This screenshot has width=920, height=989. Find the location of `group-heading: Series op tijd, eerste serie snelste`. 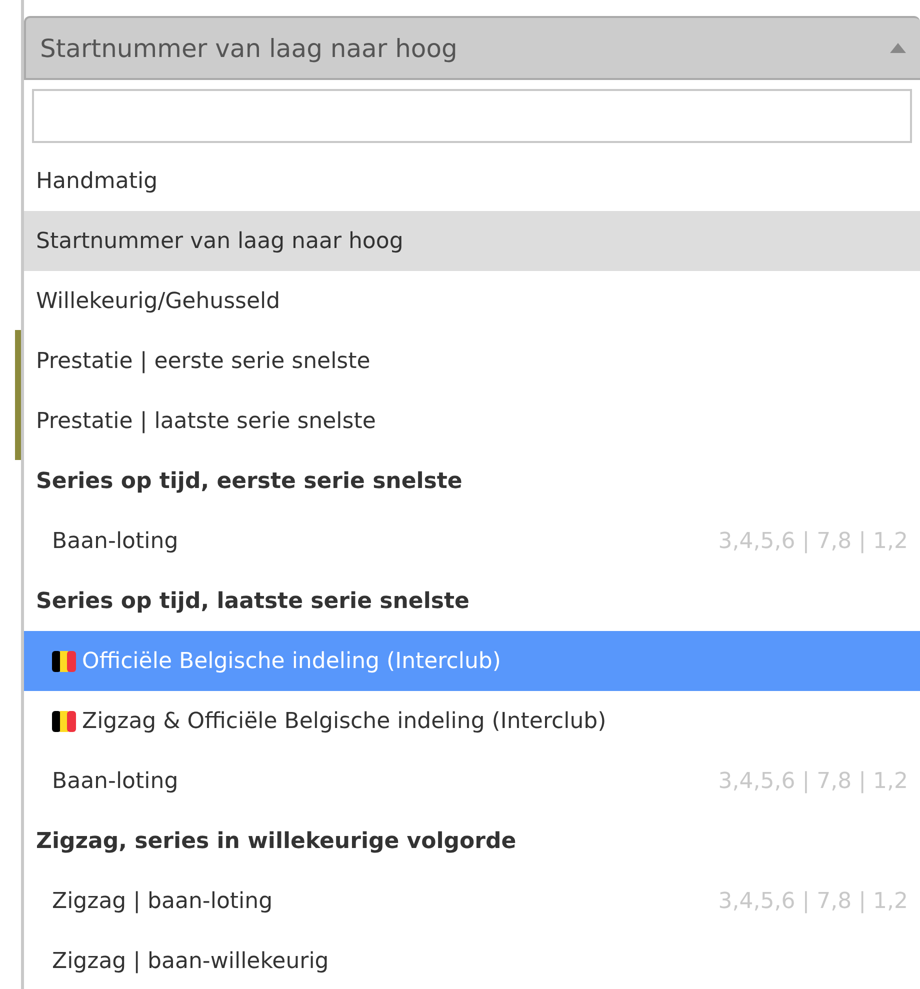

group-heading: Series op tijd, eerste serie snelste is located at coordinates (249, 481).